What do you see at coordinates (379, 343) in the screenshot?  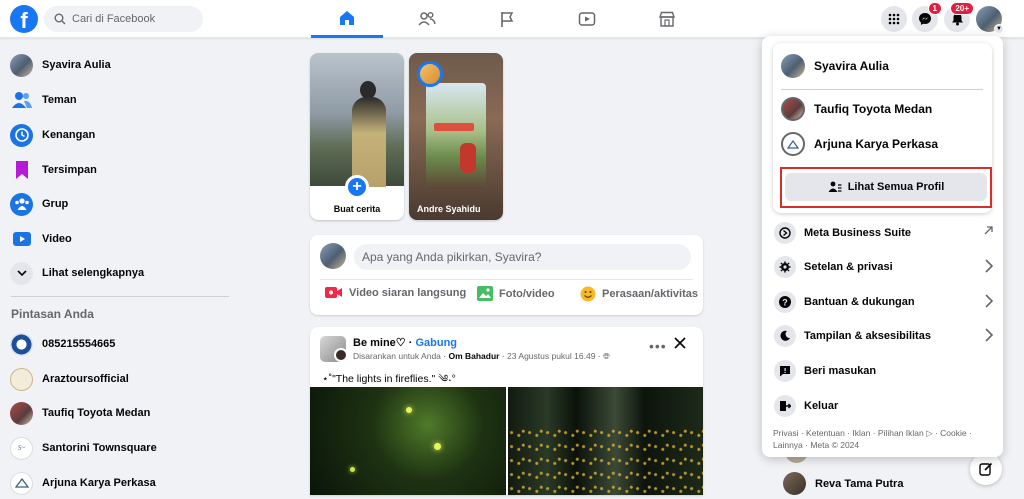 I see `post-group-name: Be mine♡` at bounding box center [379, 343].